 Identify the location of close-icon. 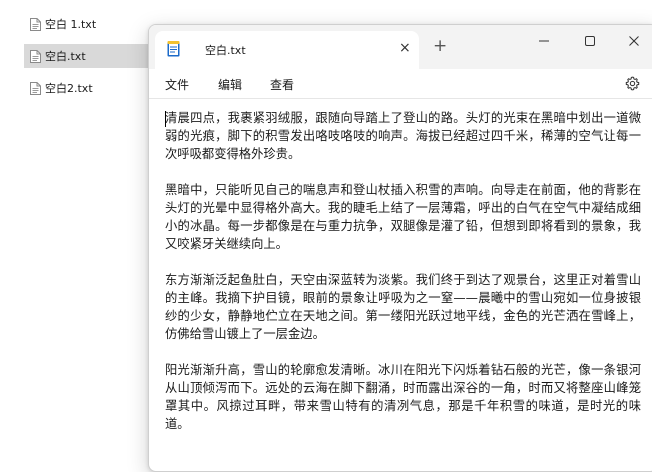
(634, 41).